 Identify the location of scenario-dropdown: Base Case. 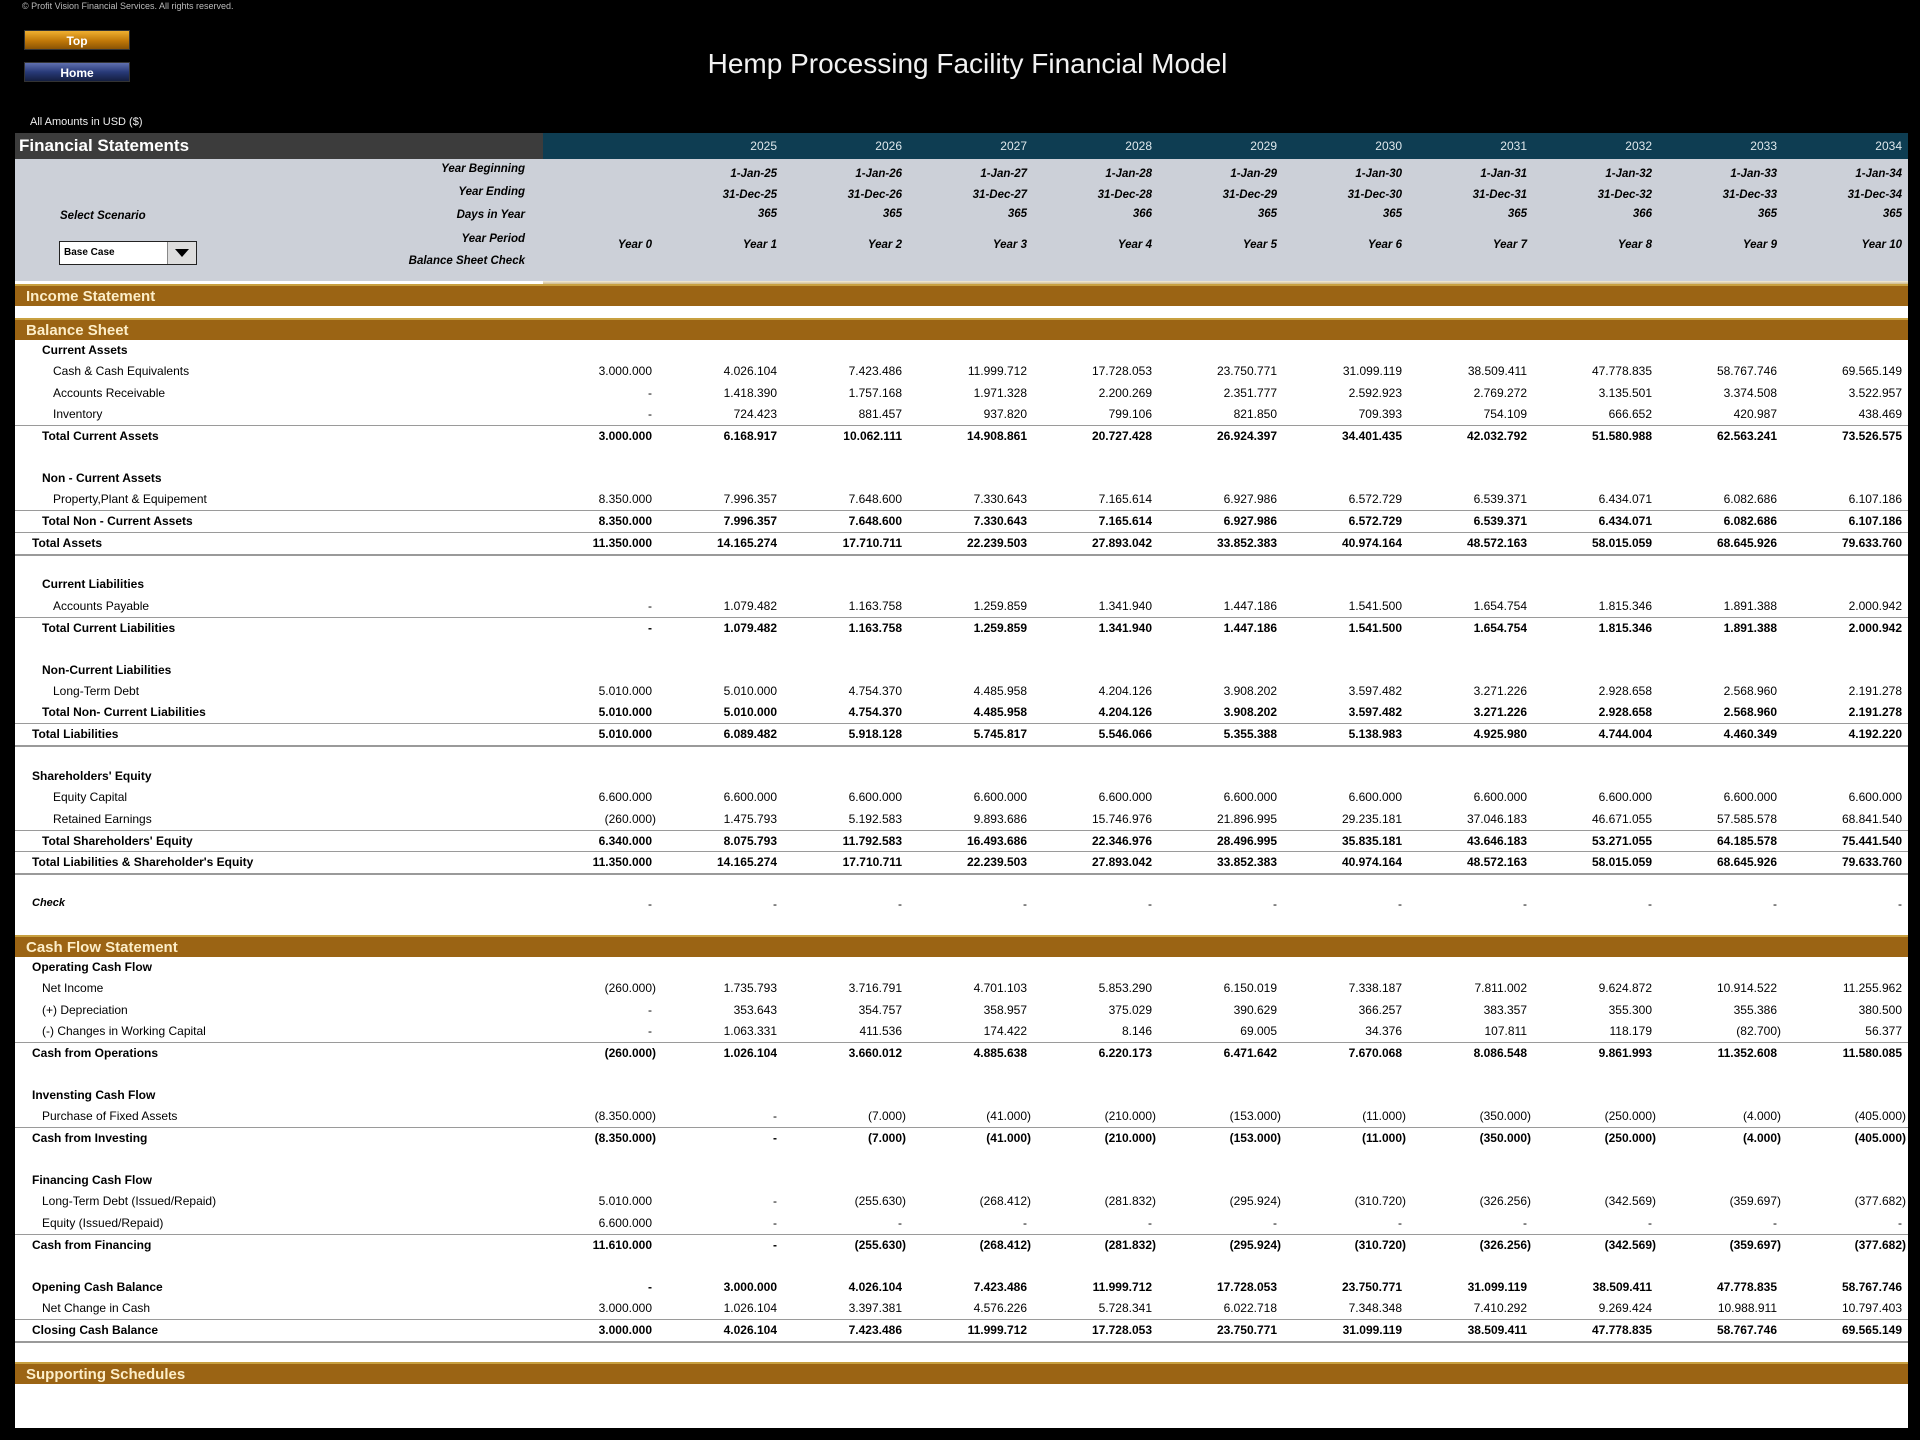
(128, 253).